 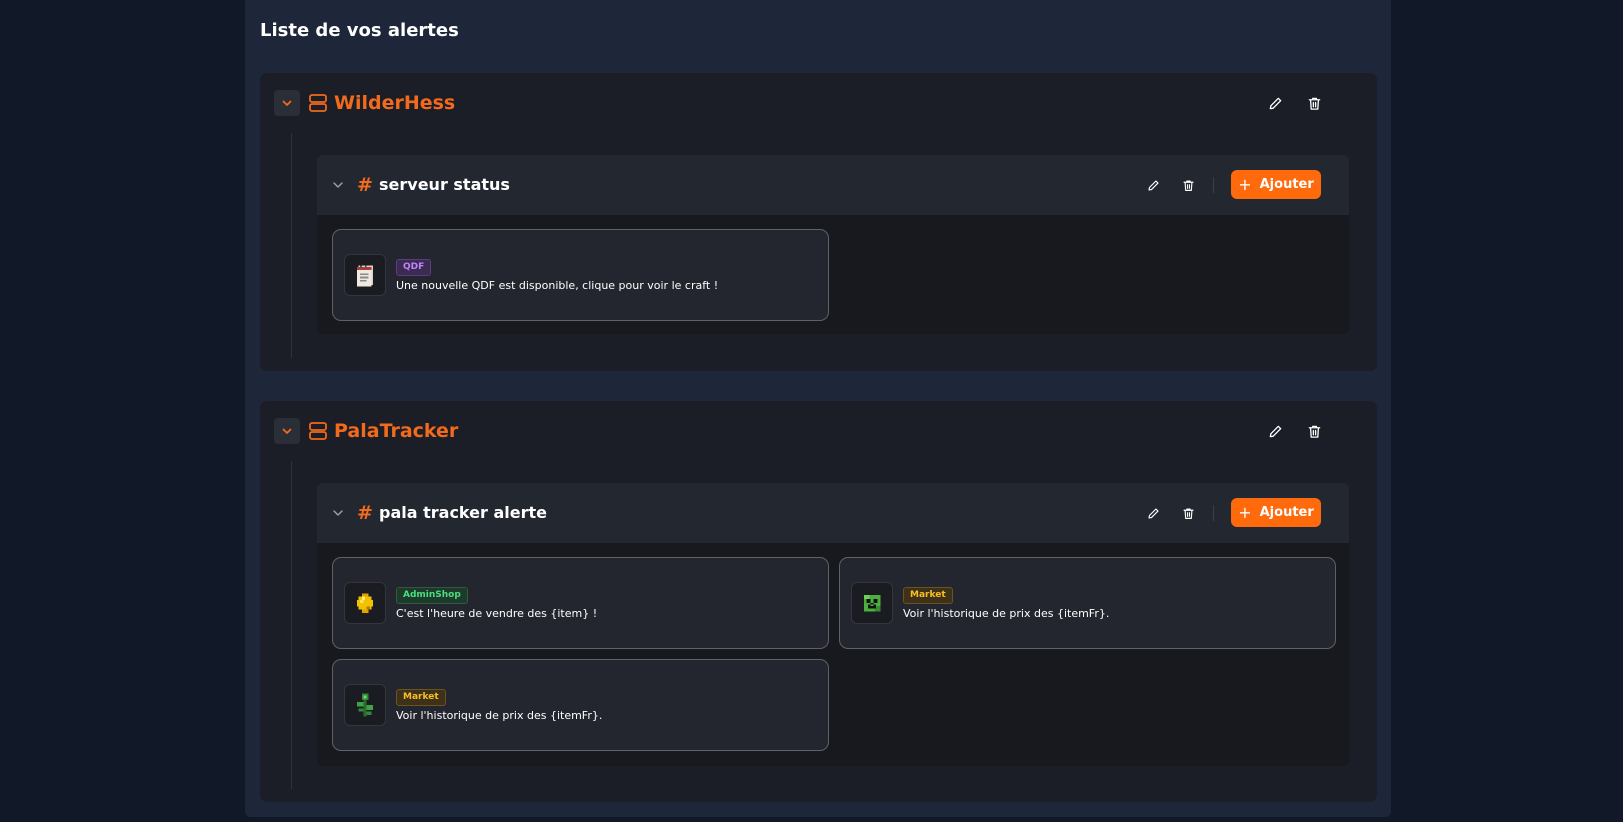 I want to click on channel-name: serveur status, so click(x=444, y=184).